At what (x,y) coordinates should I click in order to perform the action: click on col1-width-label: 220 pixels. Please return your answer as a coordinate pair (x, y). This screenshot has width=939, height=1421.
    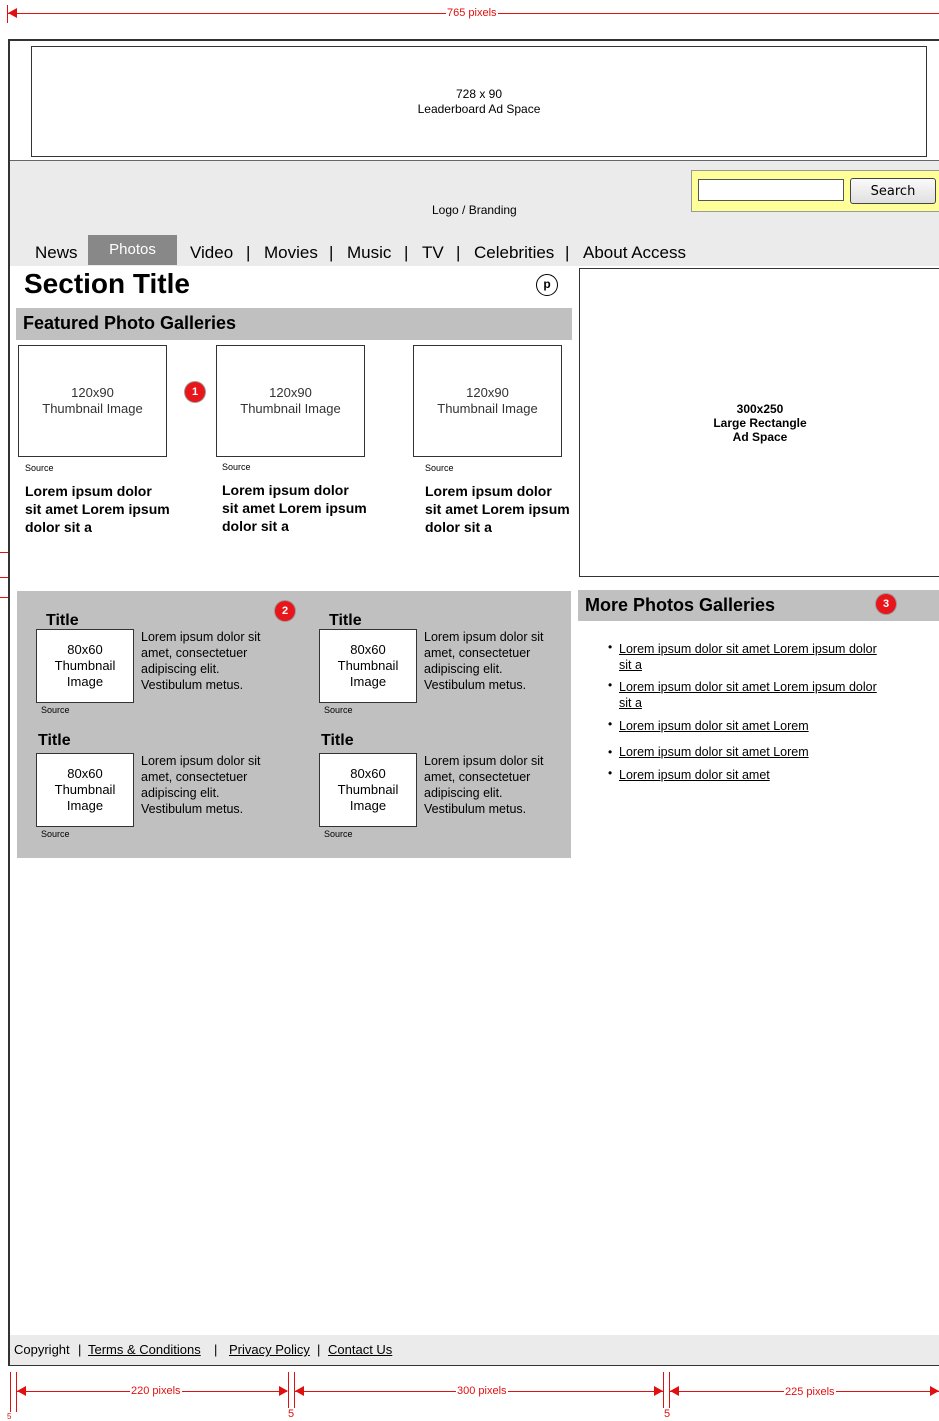
    Looking at the image, I should click on (156, 1391).